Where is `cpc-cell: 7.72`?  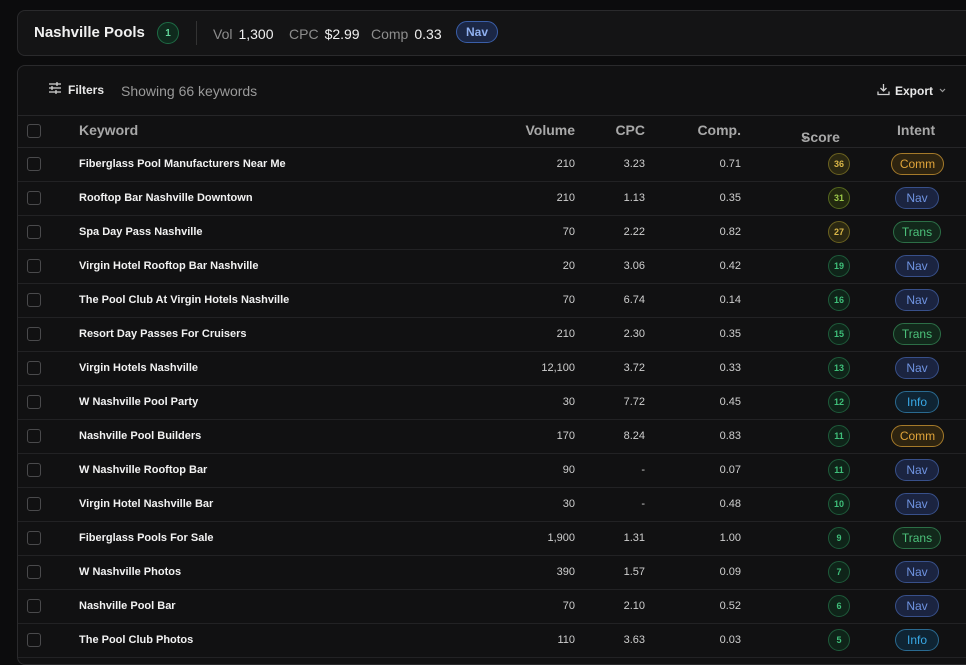
cpc-cell: 7.72 is located at coordinates (634, 402).